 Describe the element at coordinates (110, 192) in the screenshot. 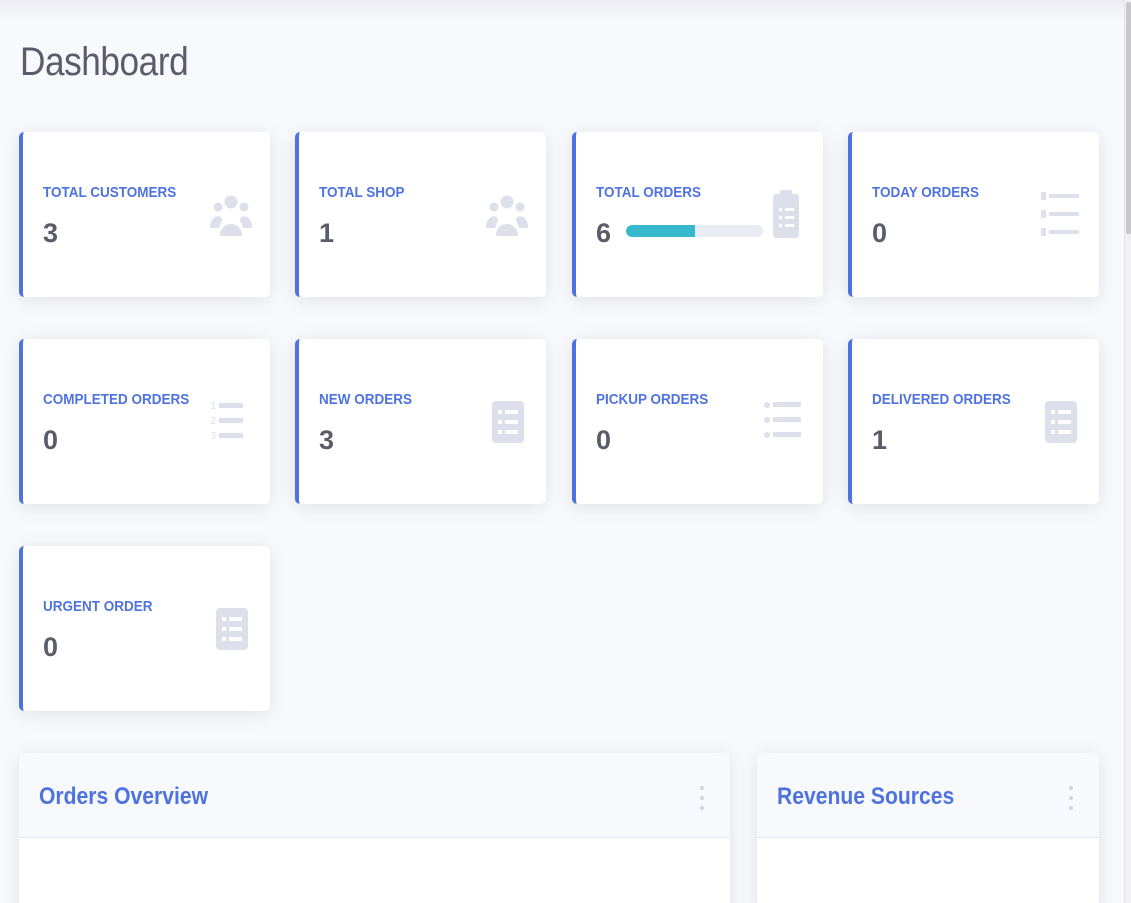

I see `card-label: TOTAL CUSTOMERS` at that location.